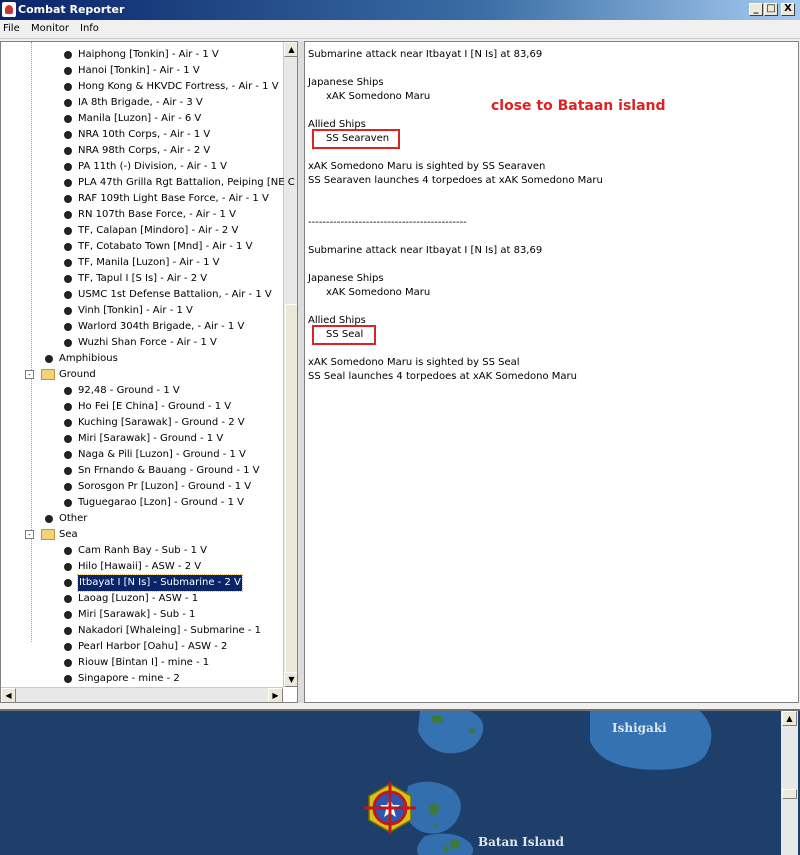 The image size is (800, 855). I want to click on tree-item-label: Sn Frnando & Bauang - Ground - 1 V, so click(169, 470).